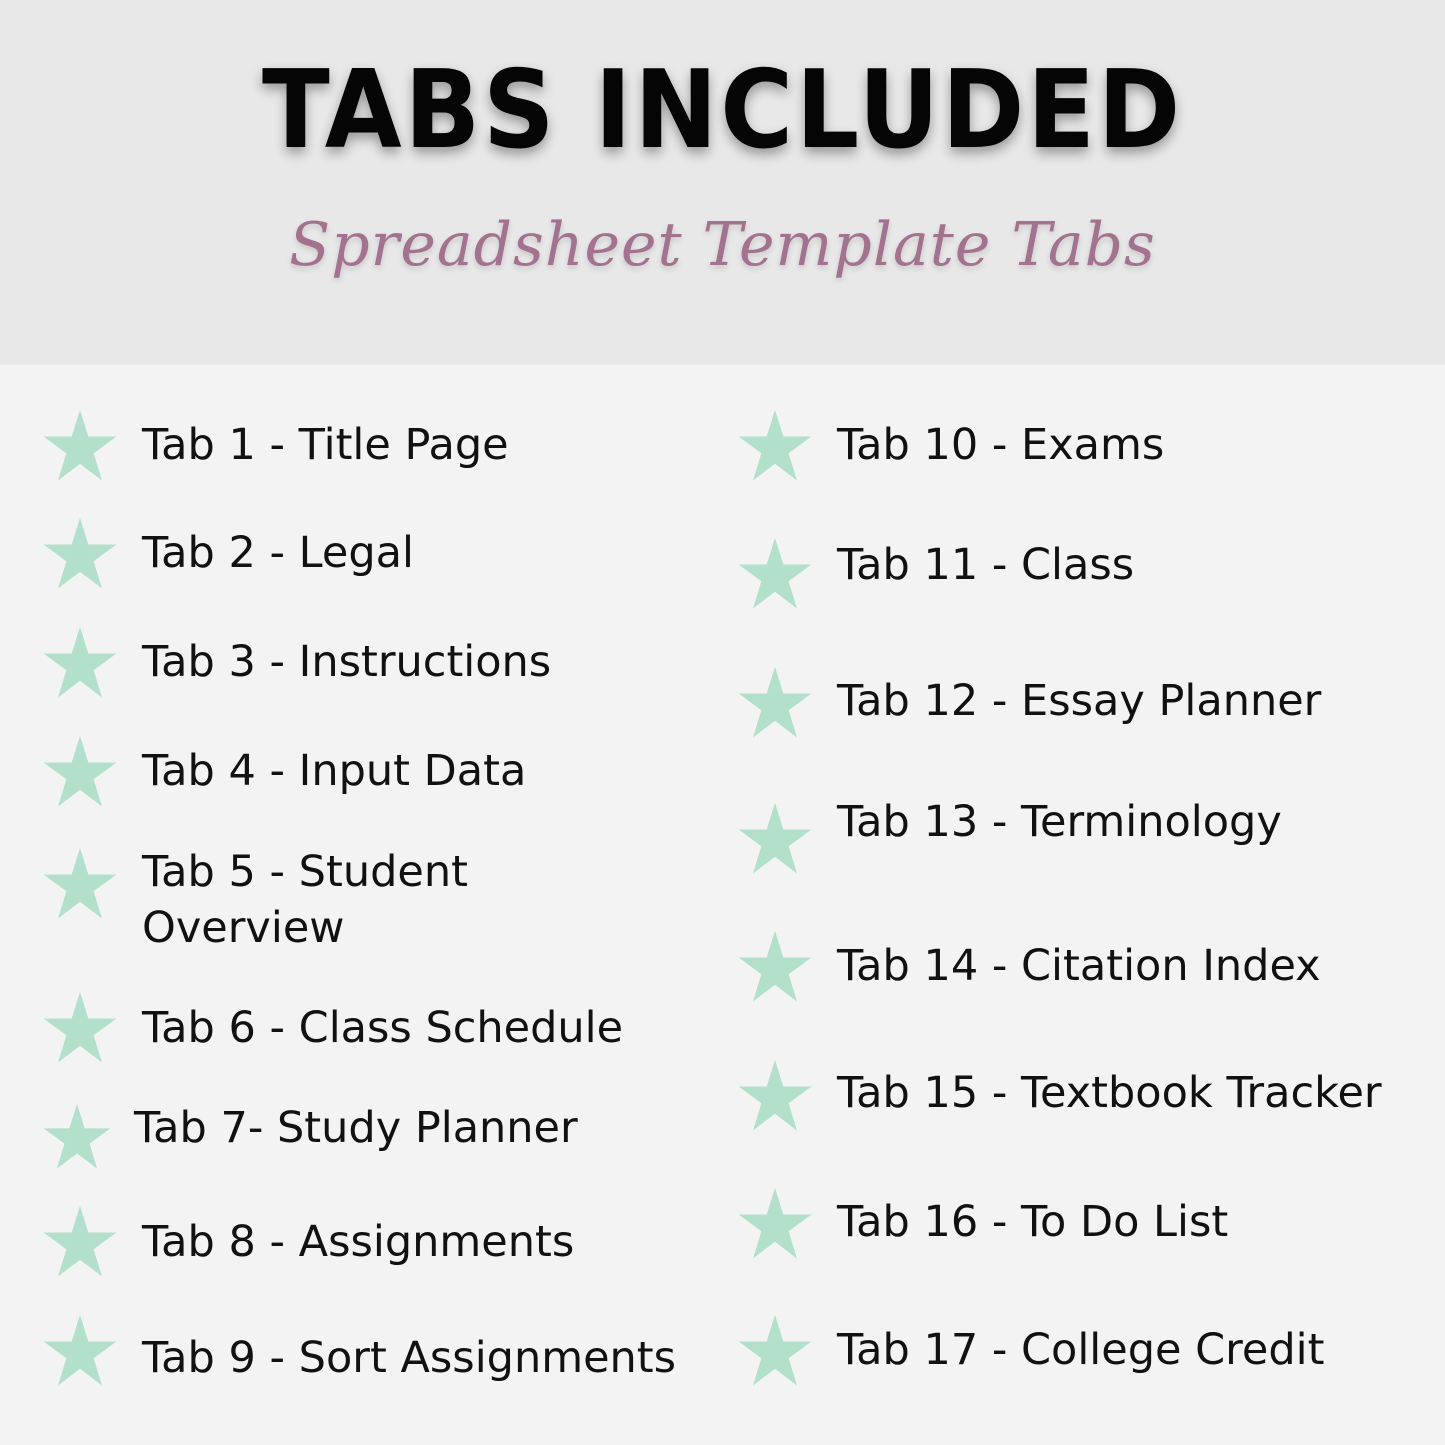 This screenshot has width=1445, height=1445. What do you see at coordinates (1079, 701) in the screenshot?
I see `tab-12-label: Tab 12 - Essay Planner` at bounding box center [1079, 701].